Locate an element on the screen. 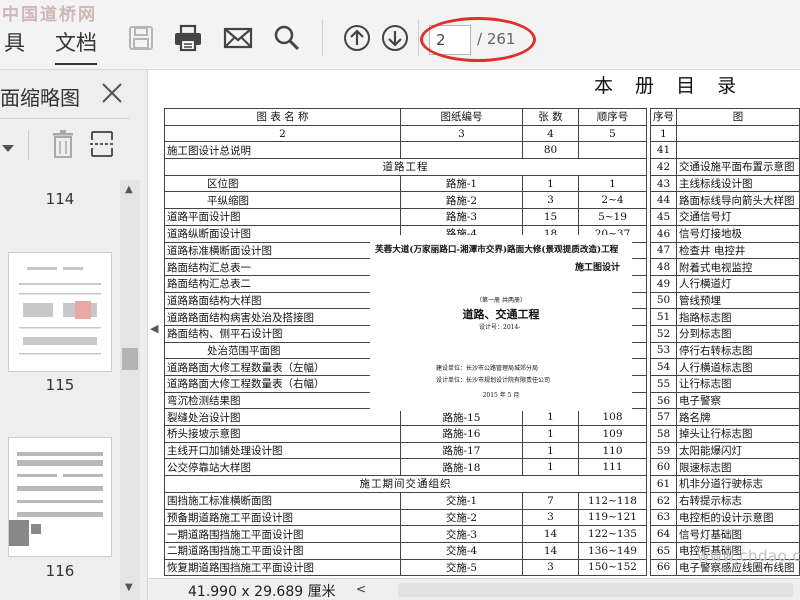 The width and height of the screenshot is (800, 600). close-icon is located at coordinates (112, 93).